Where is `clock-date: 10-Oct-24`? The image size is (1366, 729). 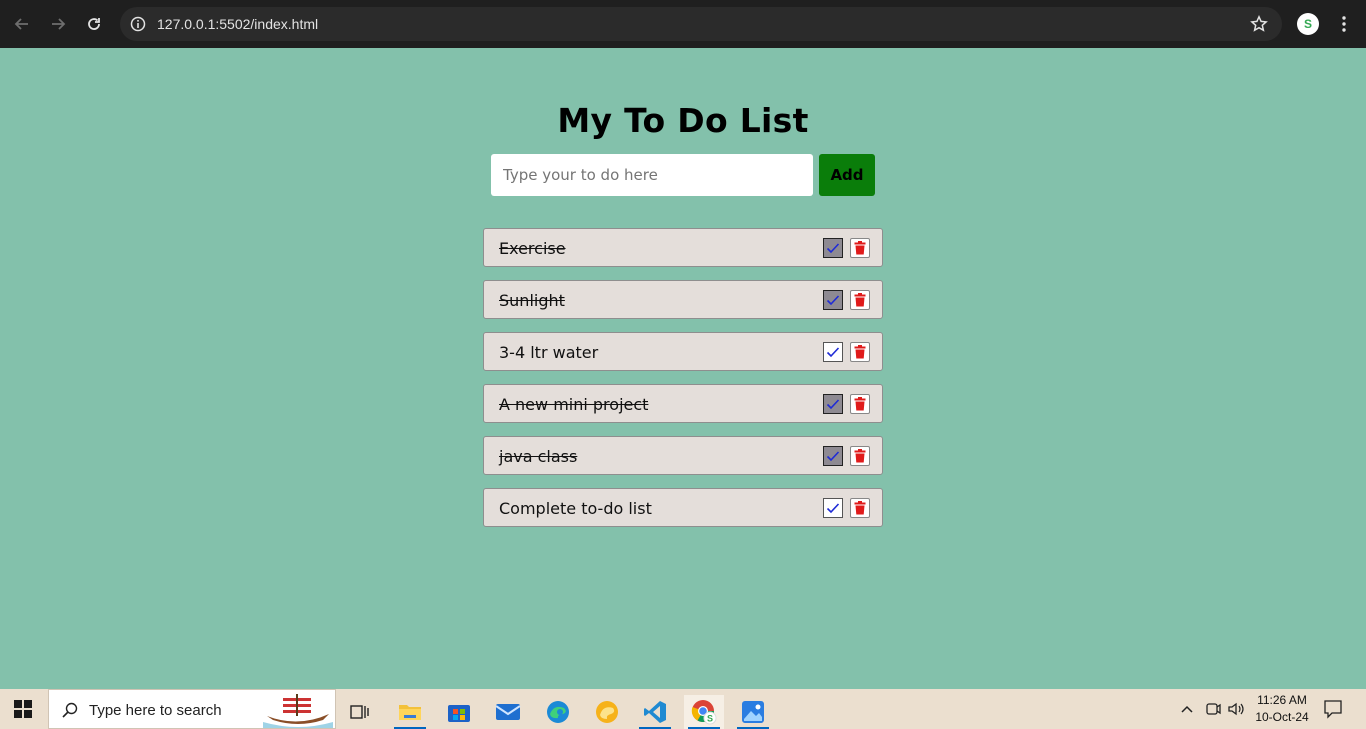 clock-date: 10-Oct-24 is located at coordinates (1282, 717).